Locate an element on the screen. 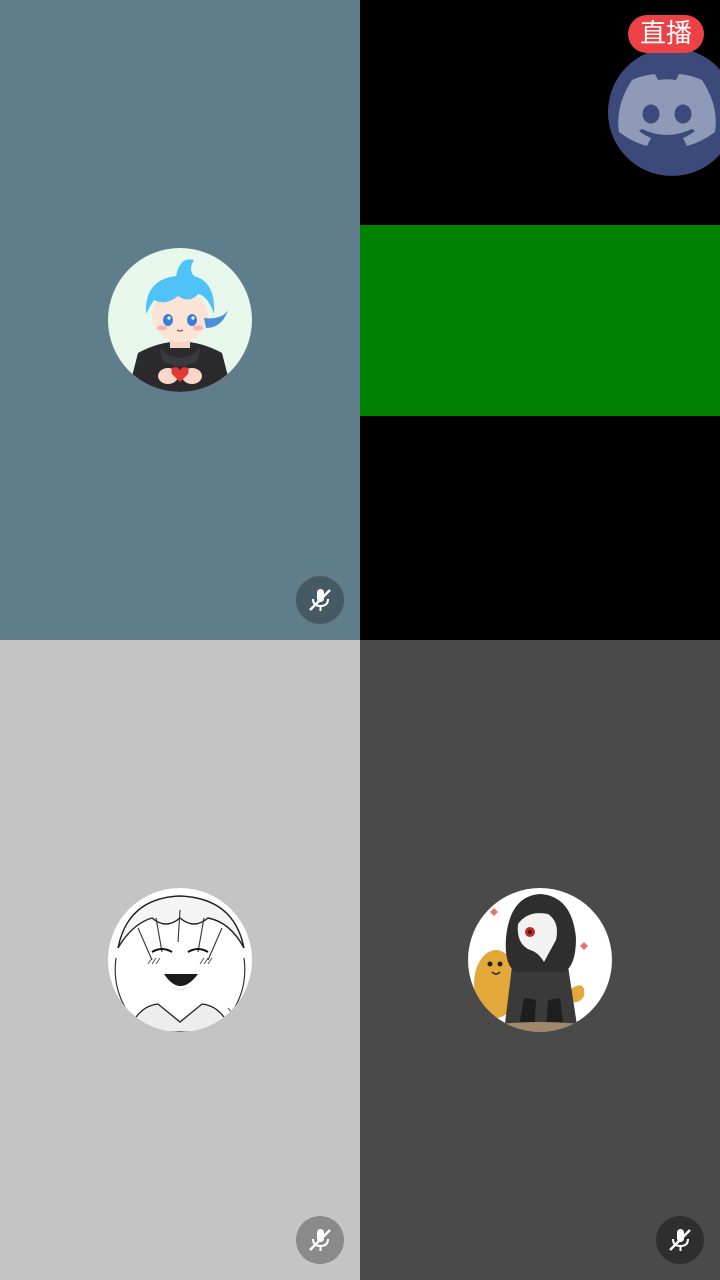  stream-video is located at coordinates (540, 320).